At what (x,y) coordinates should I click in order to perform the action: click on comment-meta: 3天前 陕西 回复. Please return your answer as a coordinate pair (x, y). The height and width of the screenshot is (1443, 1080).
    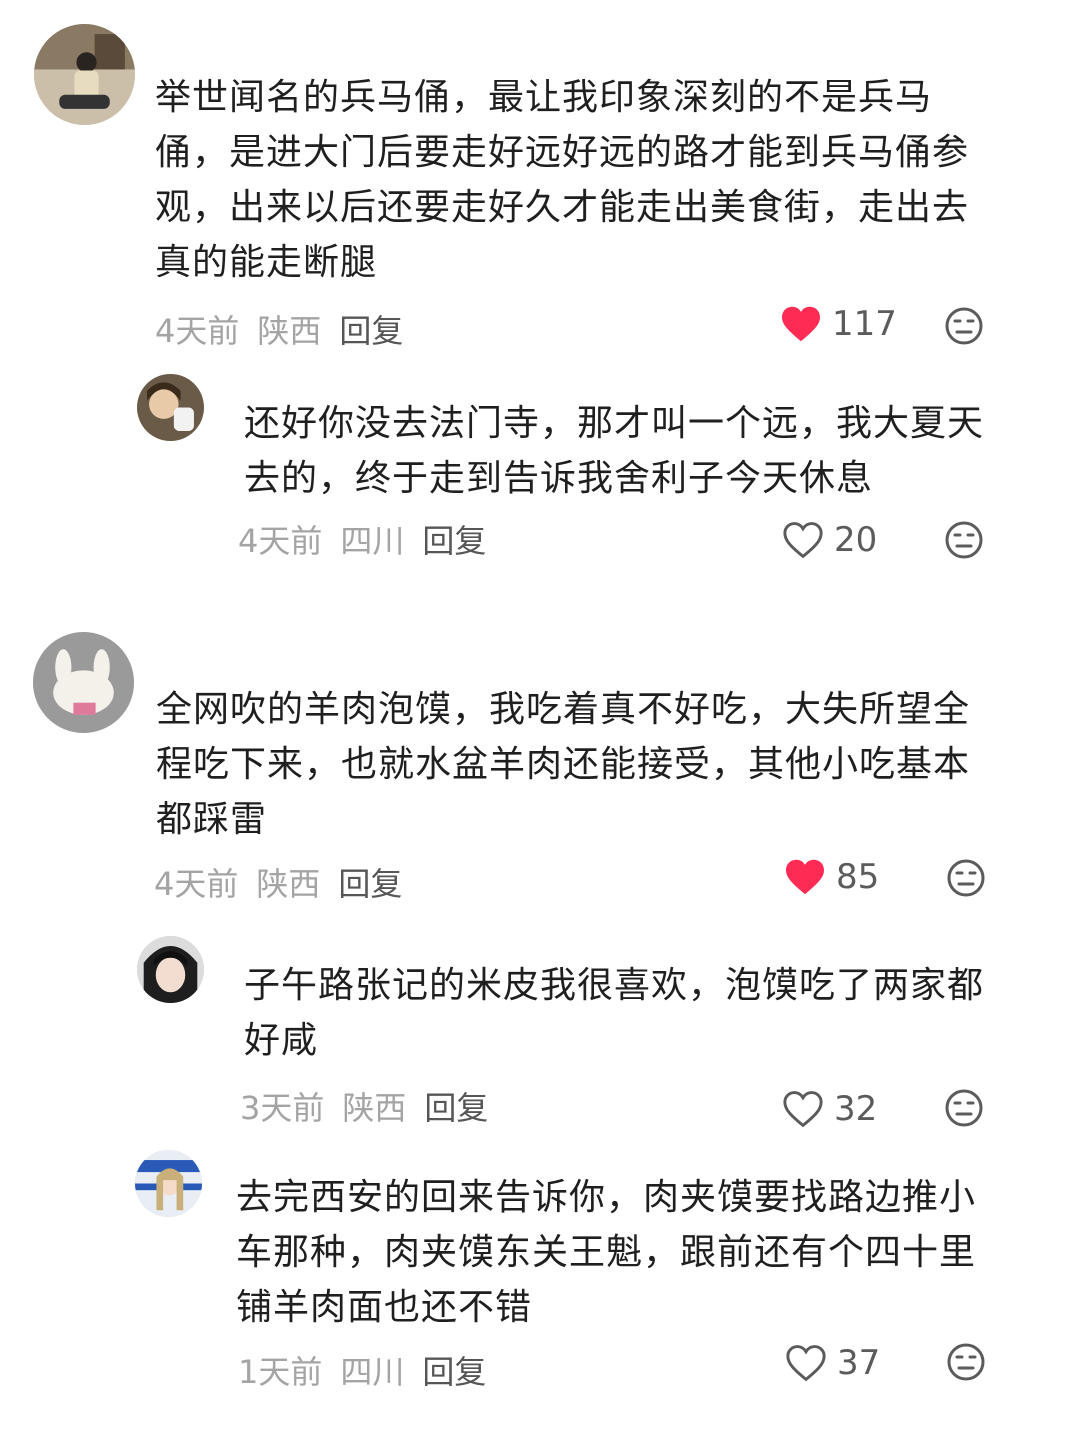
    Looking at the image, I should click on (364, 1106).